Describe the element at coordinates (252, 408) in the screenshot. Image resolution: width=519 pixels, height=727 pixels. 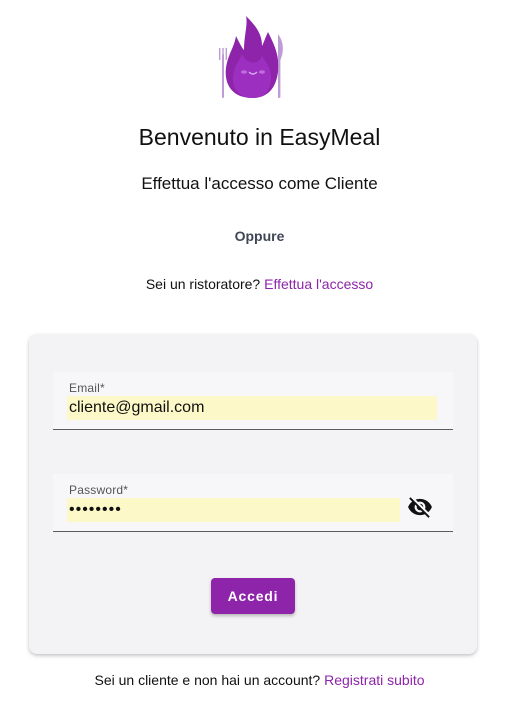
I see `email-input` at that location.